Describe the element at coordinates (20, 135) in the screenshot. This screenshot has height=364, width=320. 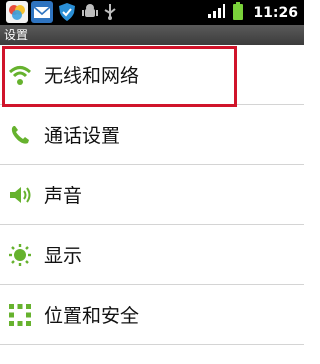
I see `phone-icon` at that location.